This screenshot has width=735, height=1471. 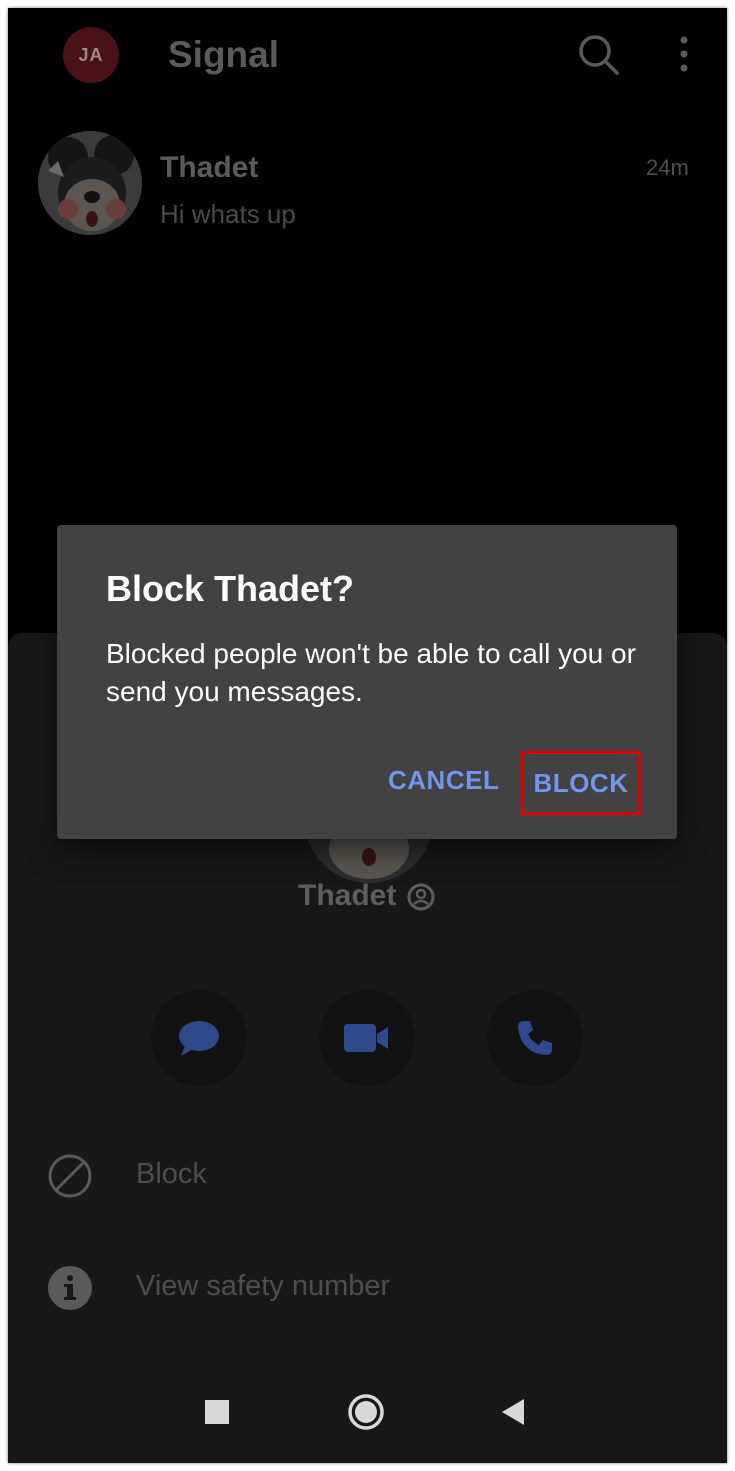 What do you see at coordinates (667, 167) in the screenshot?
I see `conversation-time: 24m` at bounding box center [667, 167].